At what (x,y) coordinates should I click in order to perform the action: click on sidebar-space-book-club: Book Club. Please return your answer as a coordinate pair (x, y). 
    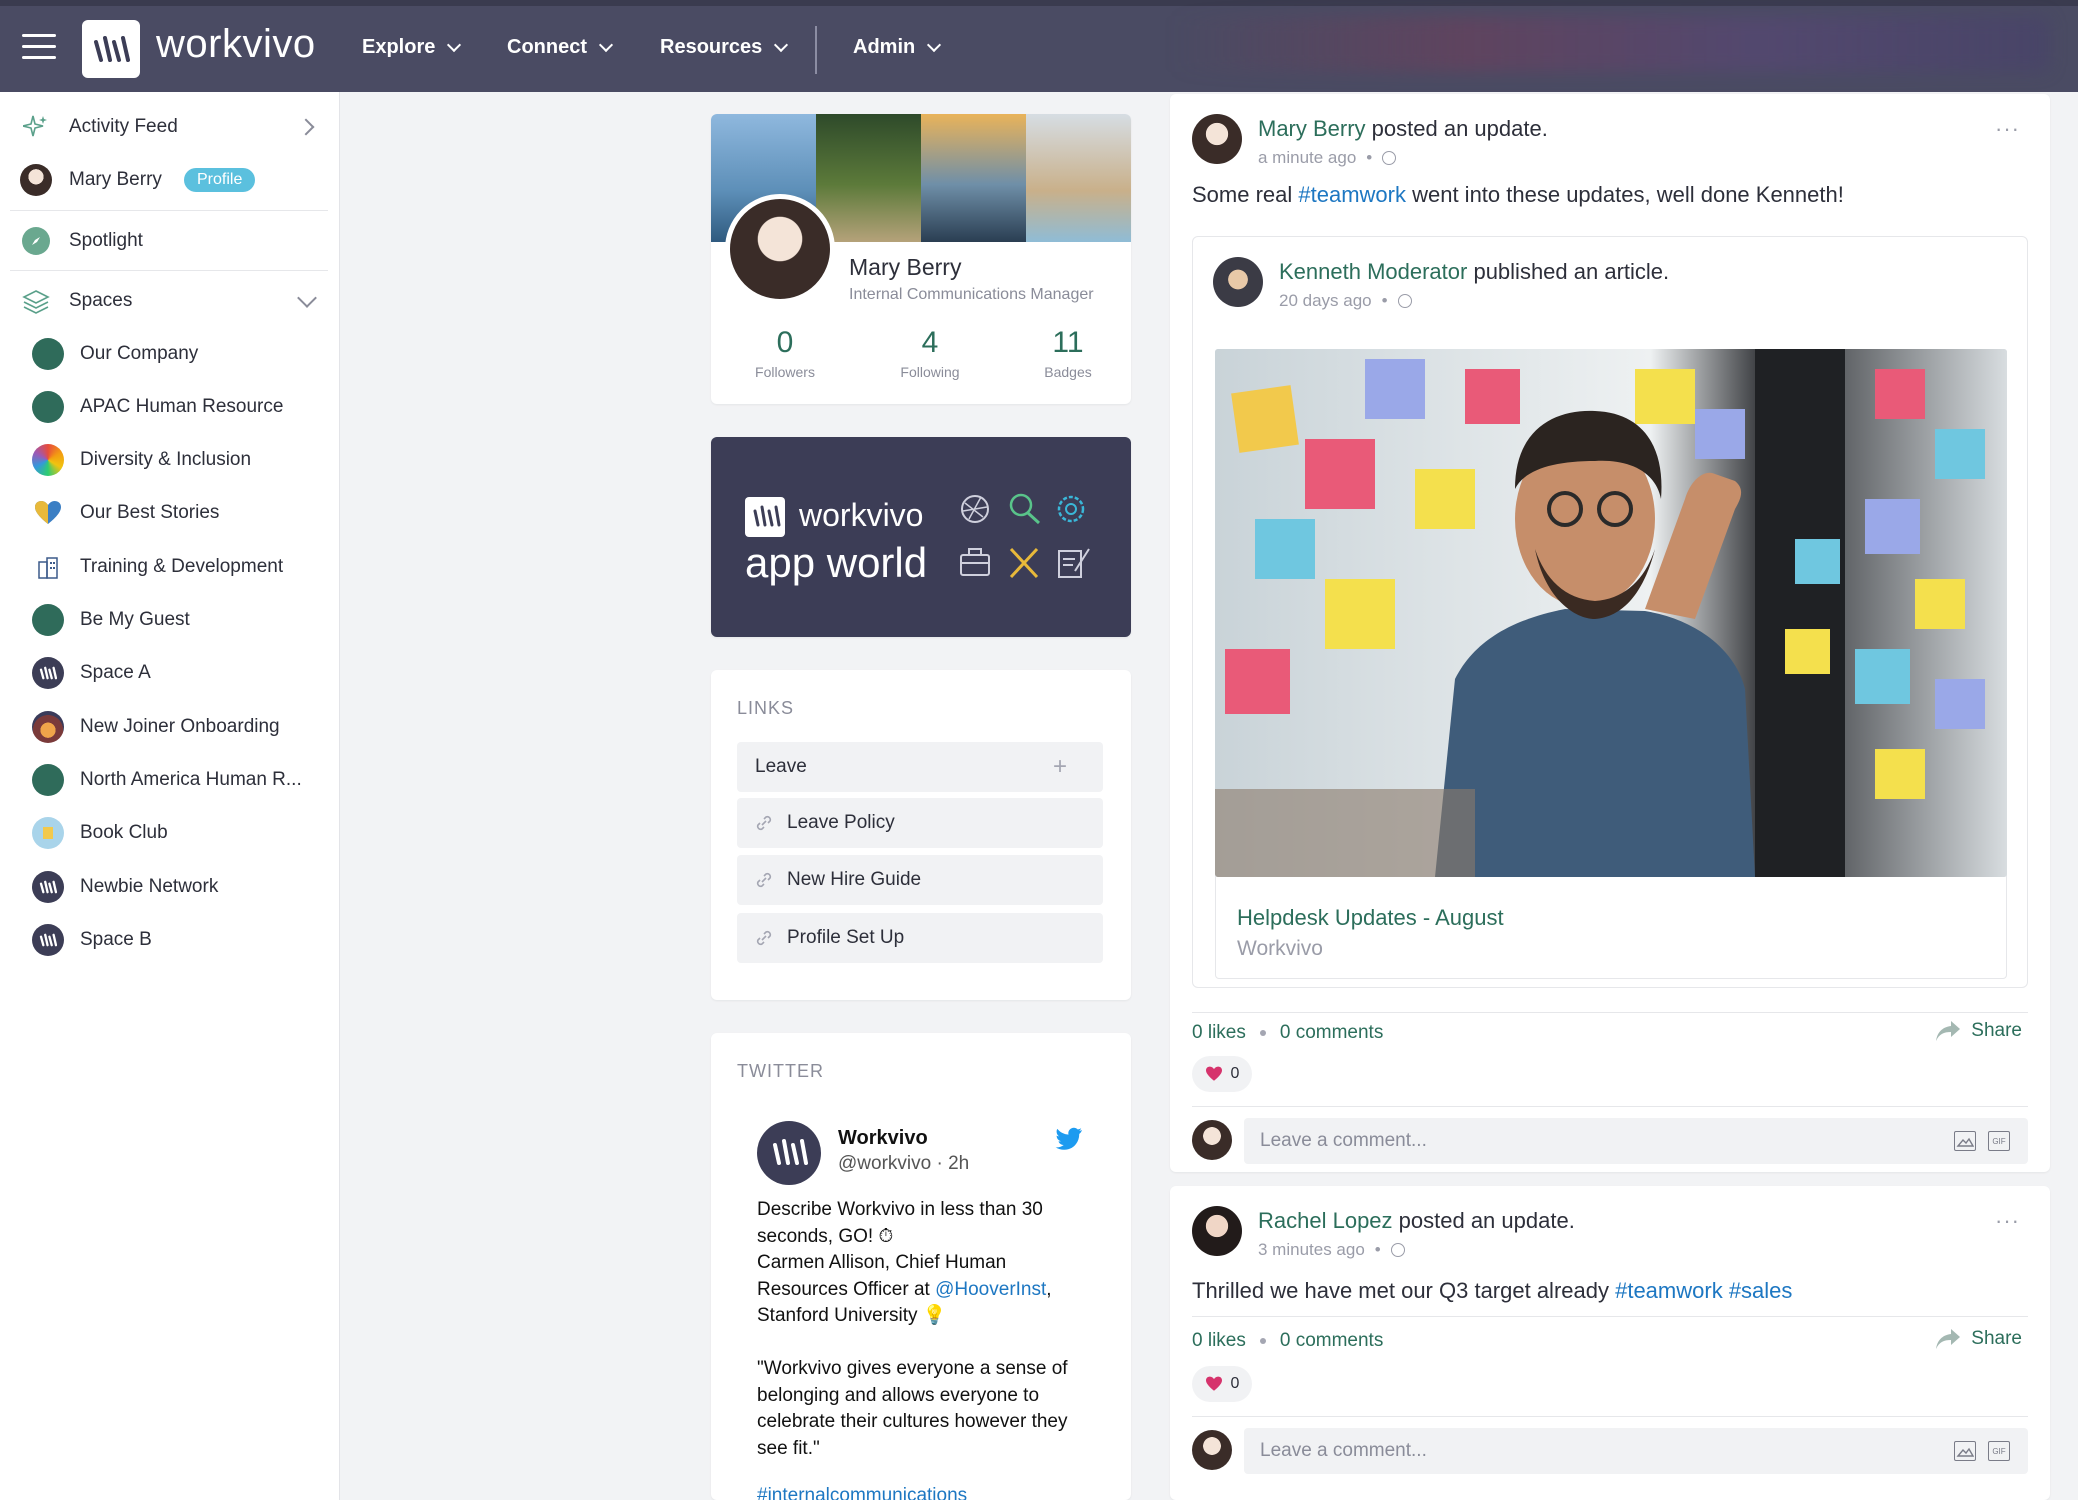
    Looking at the image, I should click on (170, 833).